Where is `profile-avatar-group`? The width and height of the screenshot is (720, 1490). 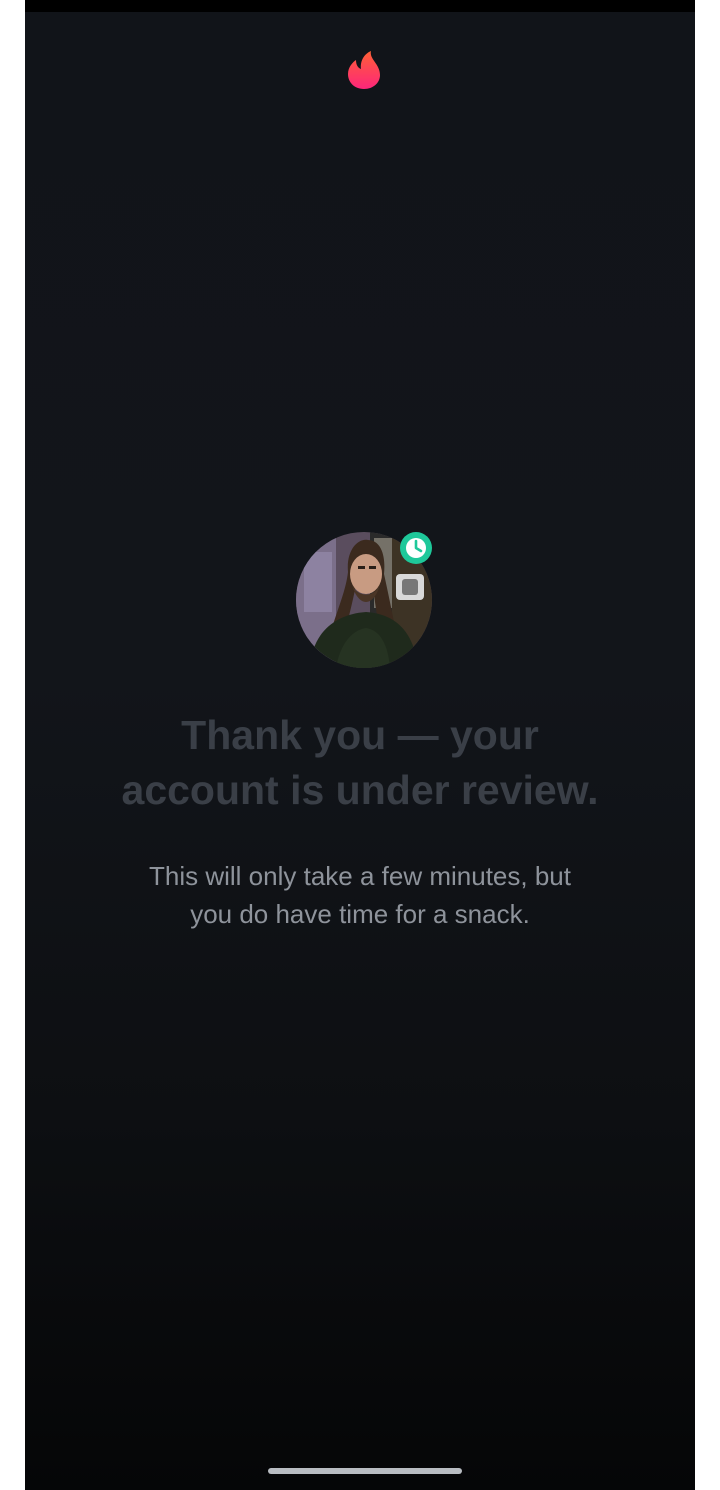 profile-avatar-group is located at coordinates (364, 600).